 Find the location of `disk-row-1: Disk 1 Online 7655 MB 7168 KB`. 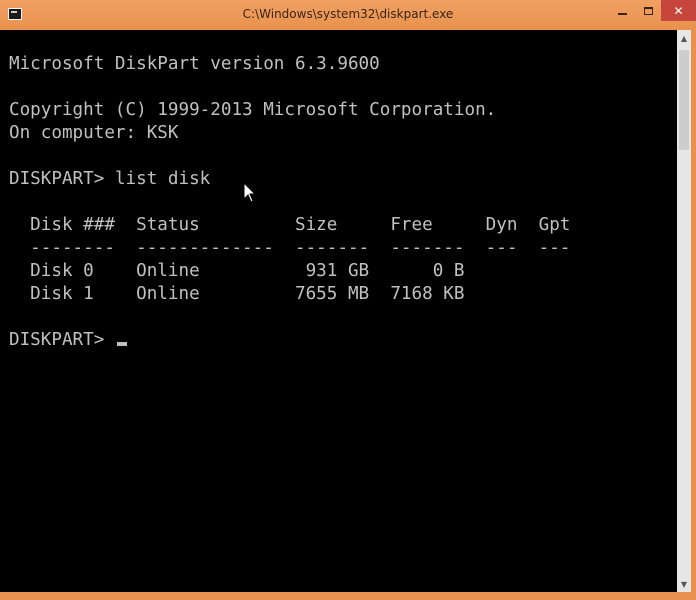

disk-row-1: Disk 1 Online 7655 MB 7168 KB is located at coordinates (237, 294).